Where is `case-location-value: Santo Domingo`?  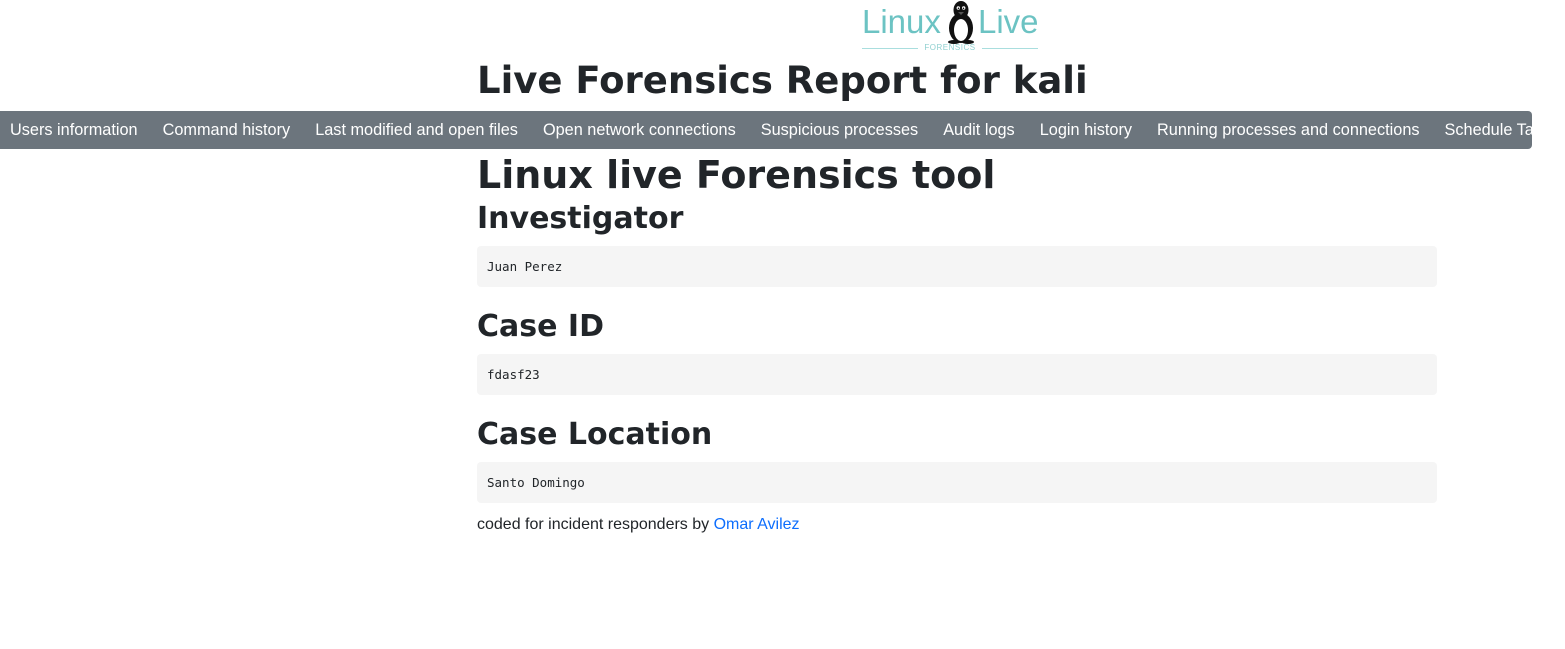
case-location-value: Santo Domingo is located at coordinates (957, 482).